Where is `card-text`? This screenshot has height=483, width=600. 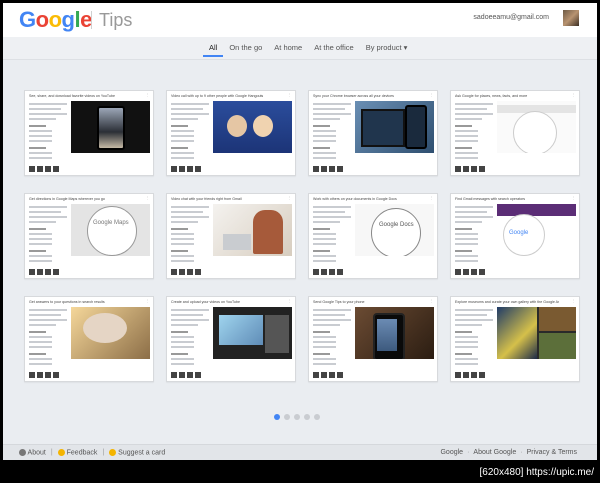
card-text is located at coordinates (474, 235).